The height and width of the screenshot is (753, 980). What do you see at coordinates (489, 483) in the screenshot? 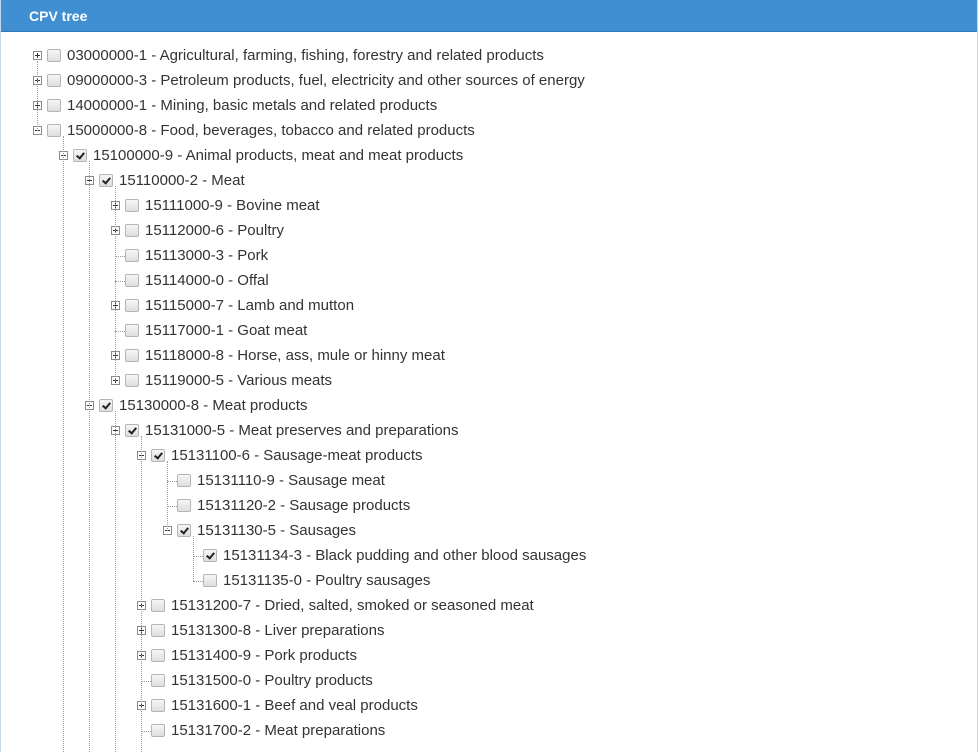
I see `tree-node: 15131110-9 - Sausage meat` at bounding box center [489, 483].